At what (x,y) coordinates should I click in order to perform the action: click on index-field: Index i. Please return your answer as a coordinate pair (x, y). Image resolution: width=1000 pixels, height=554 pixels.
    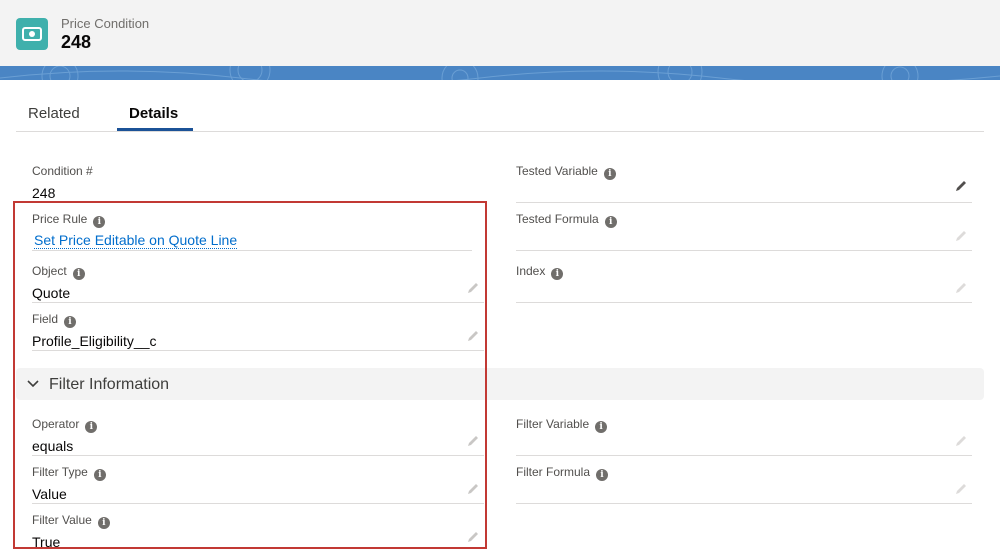
    Looking at the image, I should click on (744, 279).